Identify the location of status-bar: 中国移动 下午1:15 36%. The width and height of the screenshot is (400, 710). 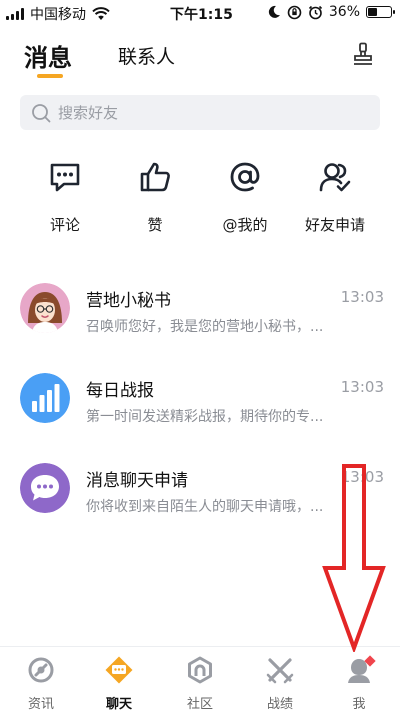
(200, 13).